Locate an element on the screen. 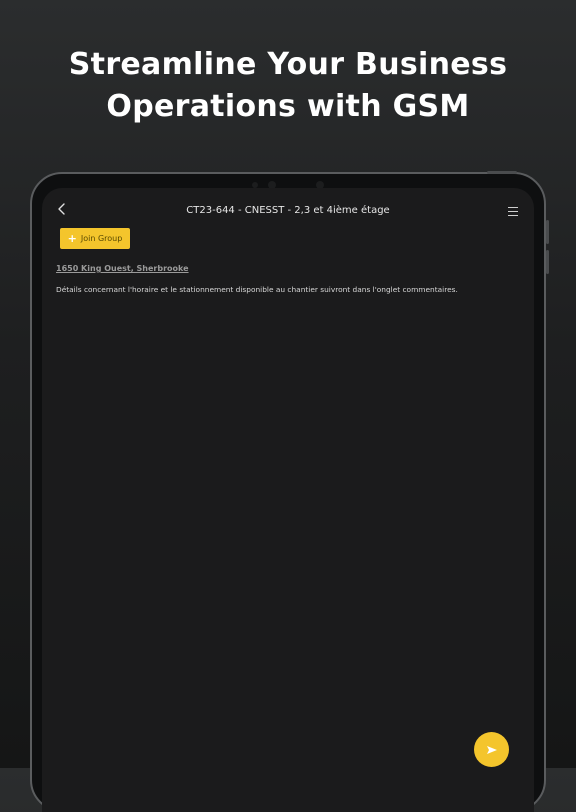 This screenshot has height=812, width=576. send-button is located at coordinates (491, 749).